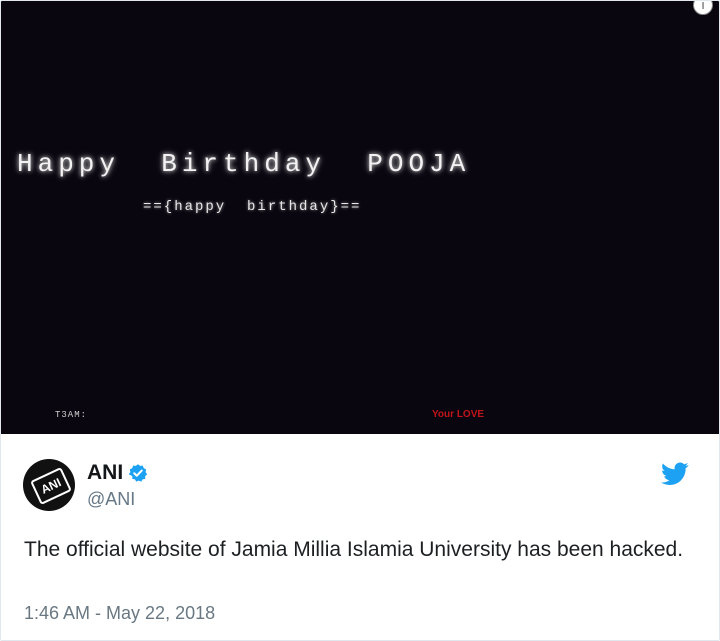 The width and height of the screenshot is (720, 641). I want to click on tweet-author: ANI ANI @ANI, so click(85, 485).